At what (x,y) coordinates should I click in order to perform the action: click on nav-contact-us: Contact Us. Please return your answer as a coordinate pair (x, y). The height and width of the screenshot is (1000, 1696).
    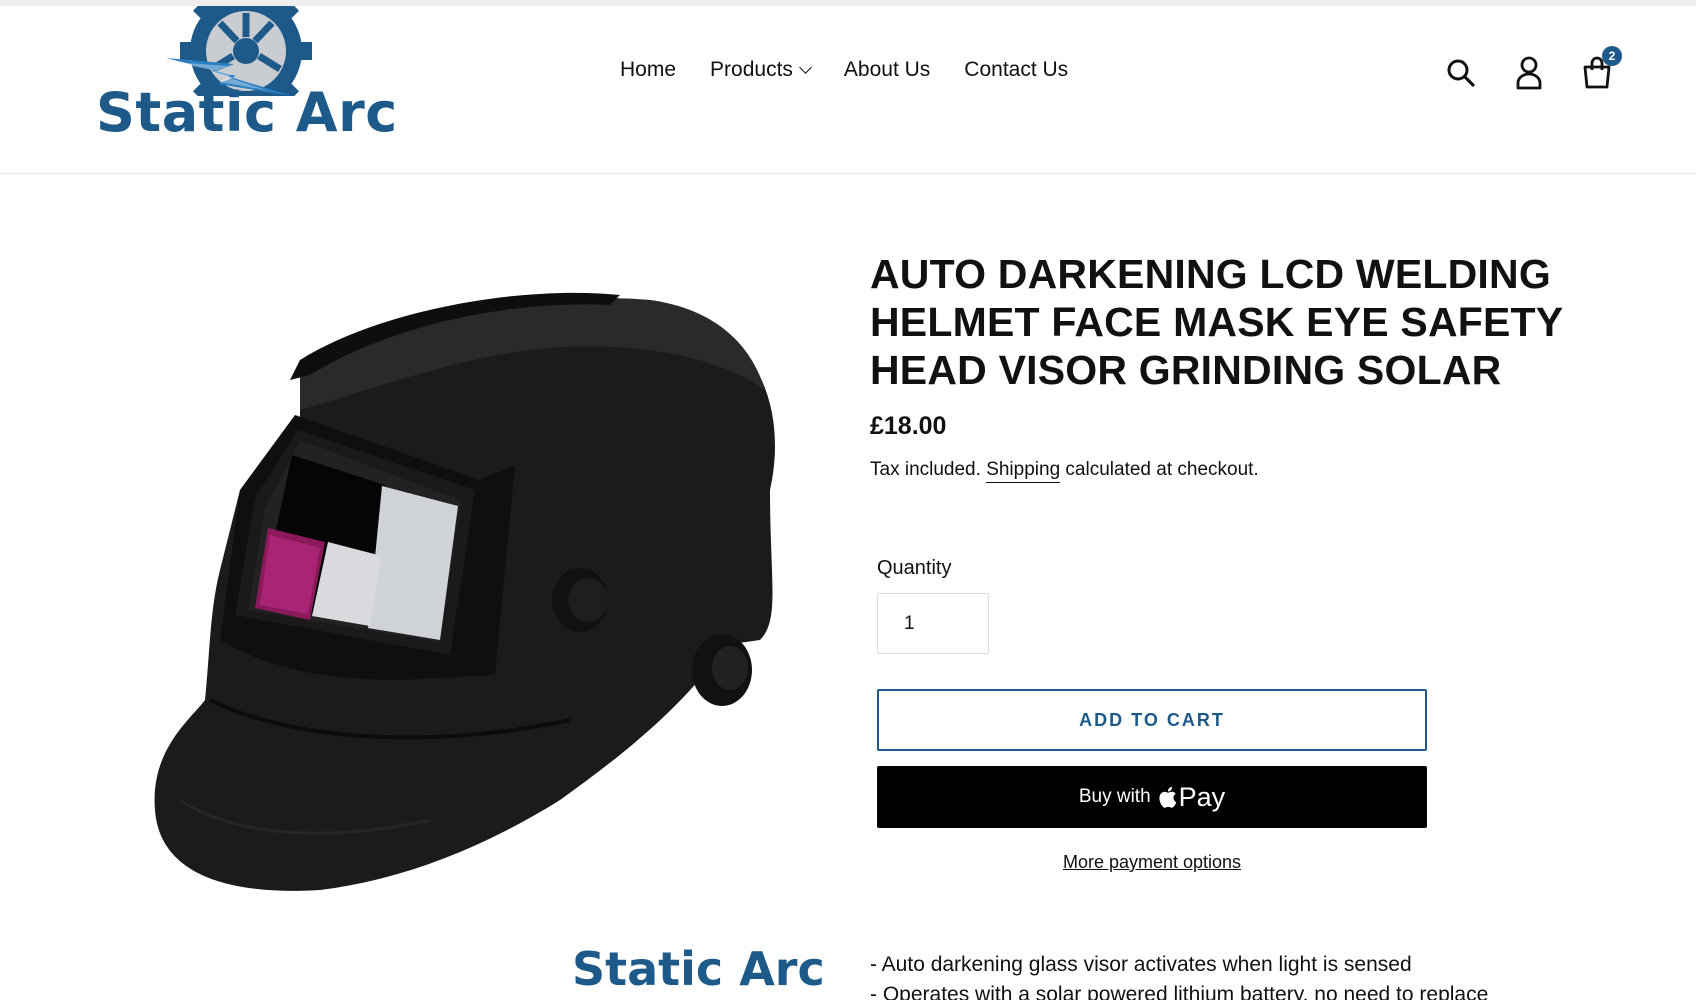
    Looking at the image, I should click on (1016, 70).